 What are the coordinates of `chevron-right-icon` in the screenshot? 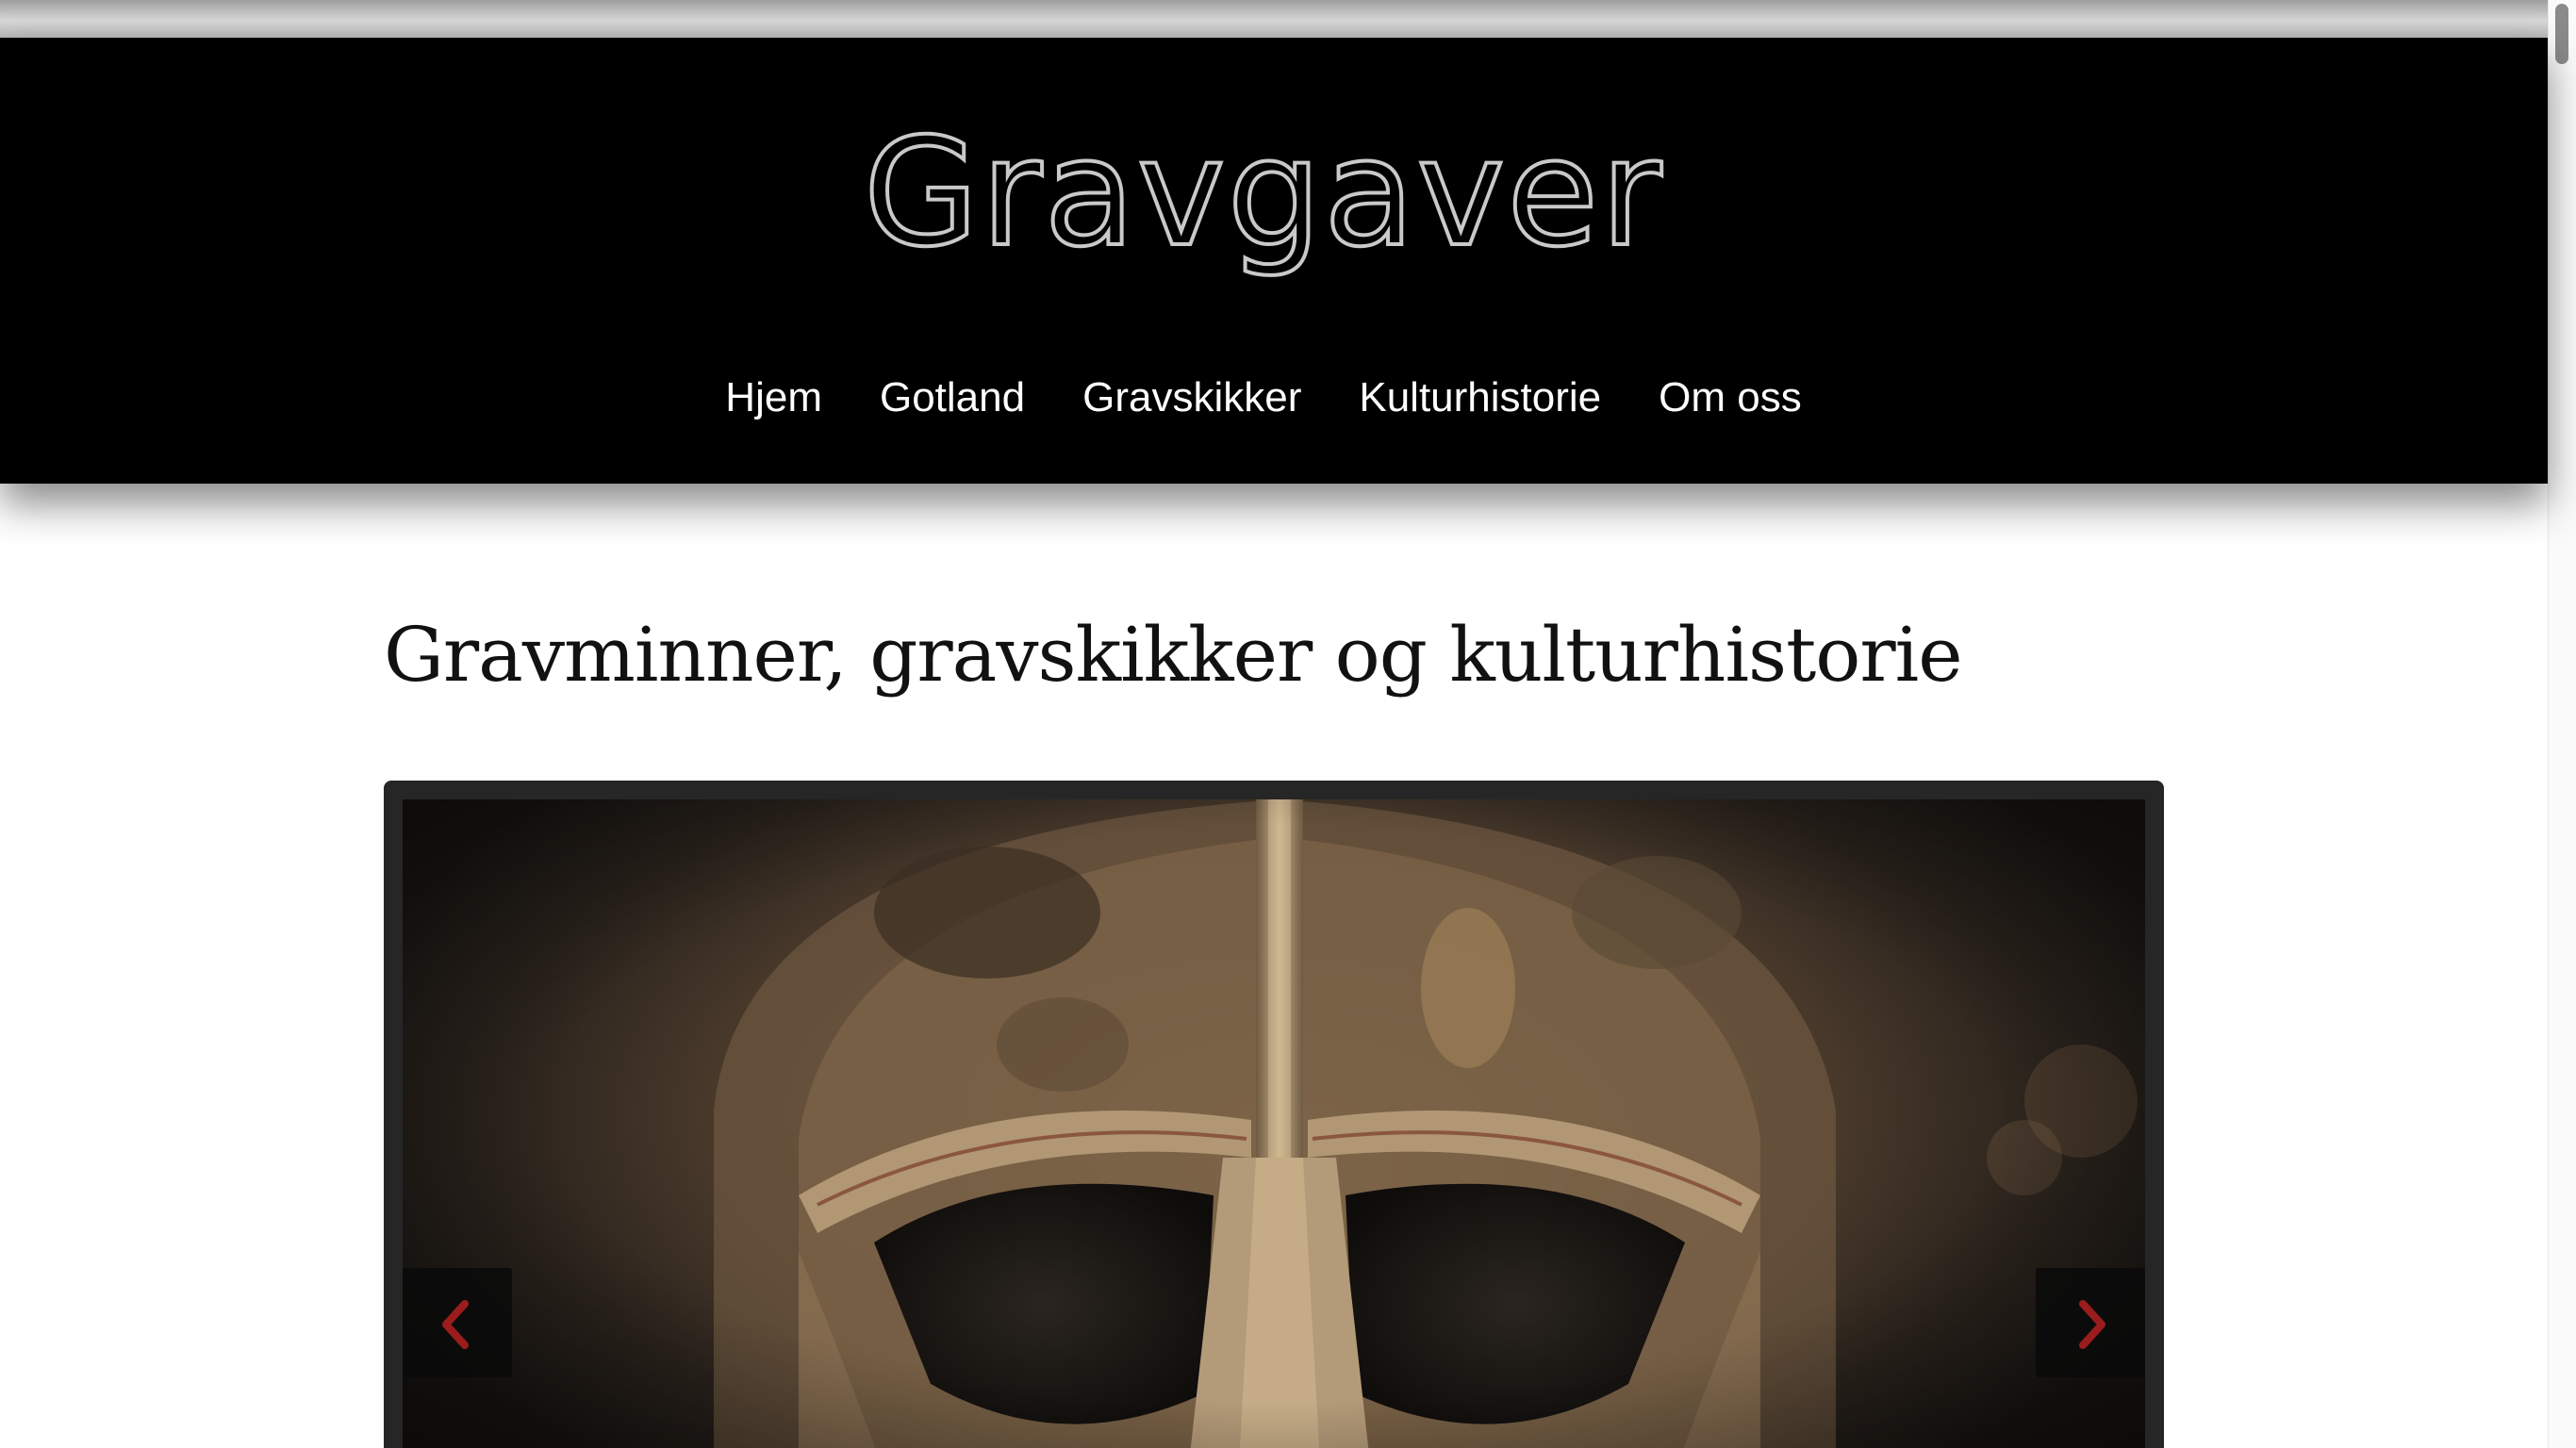 It's located at (2092, 1324).